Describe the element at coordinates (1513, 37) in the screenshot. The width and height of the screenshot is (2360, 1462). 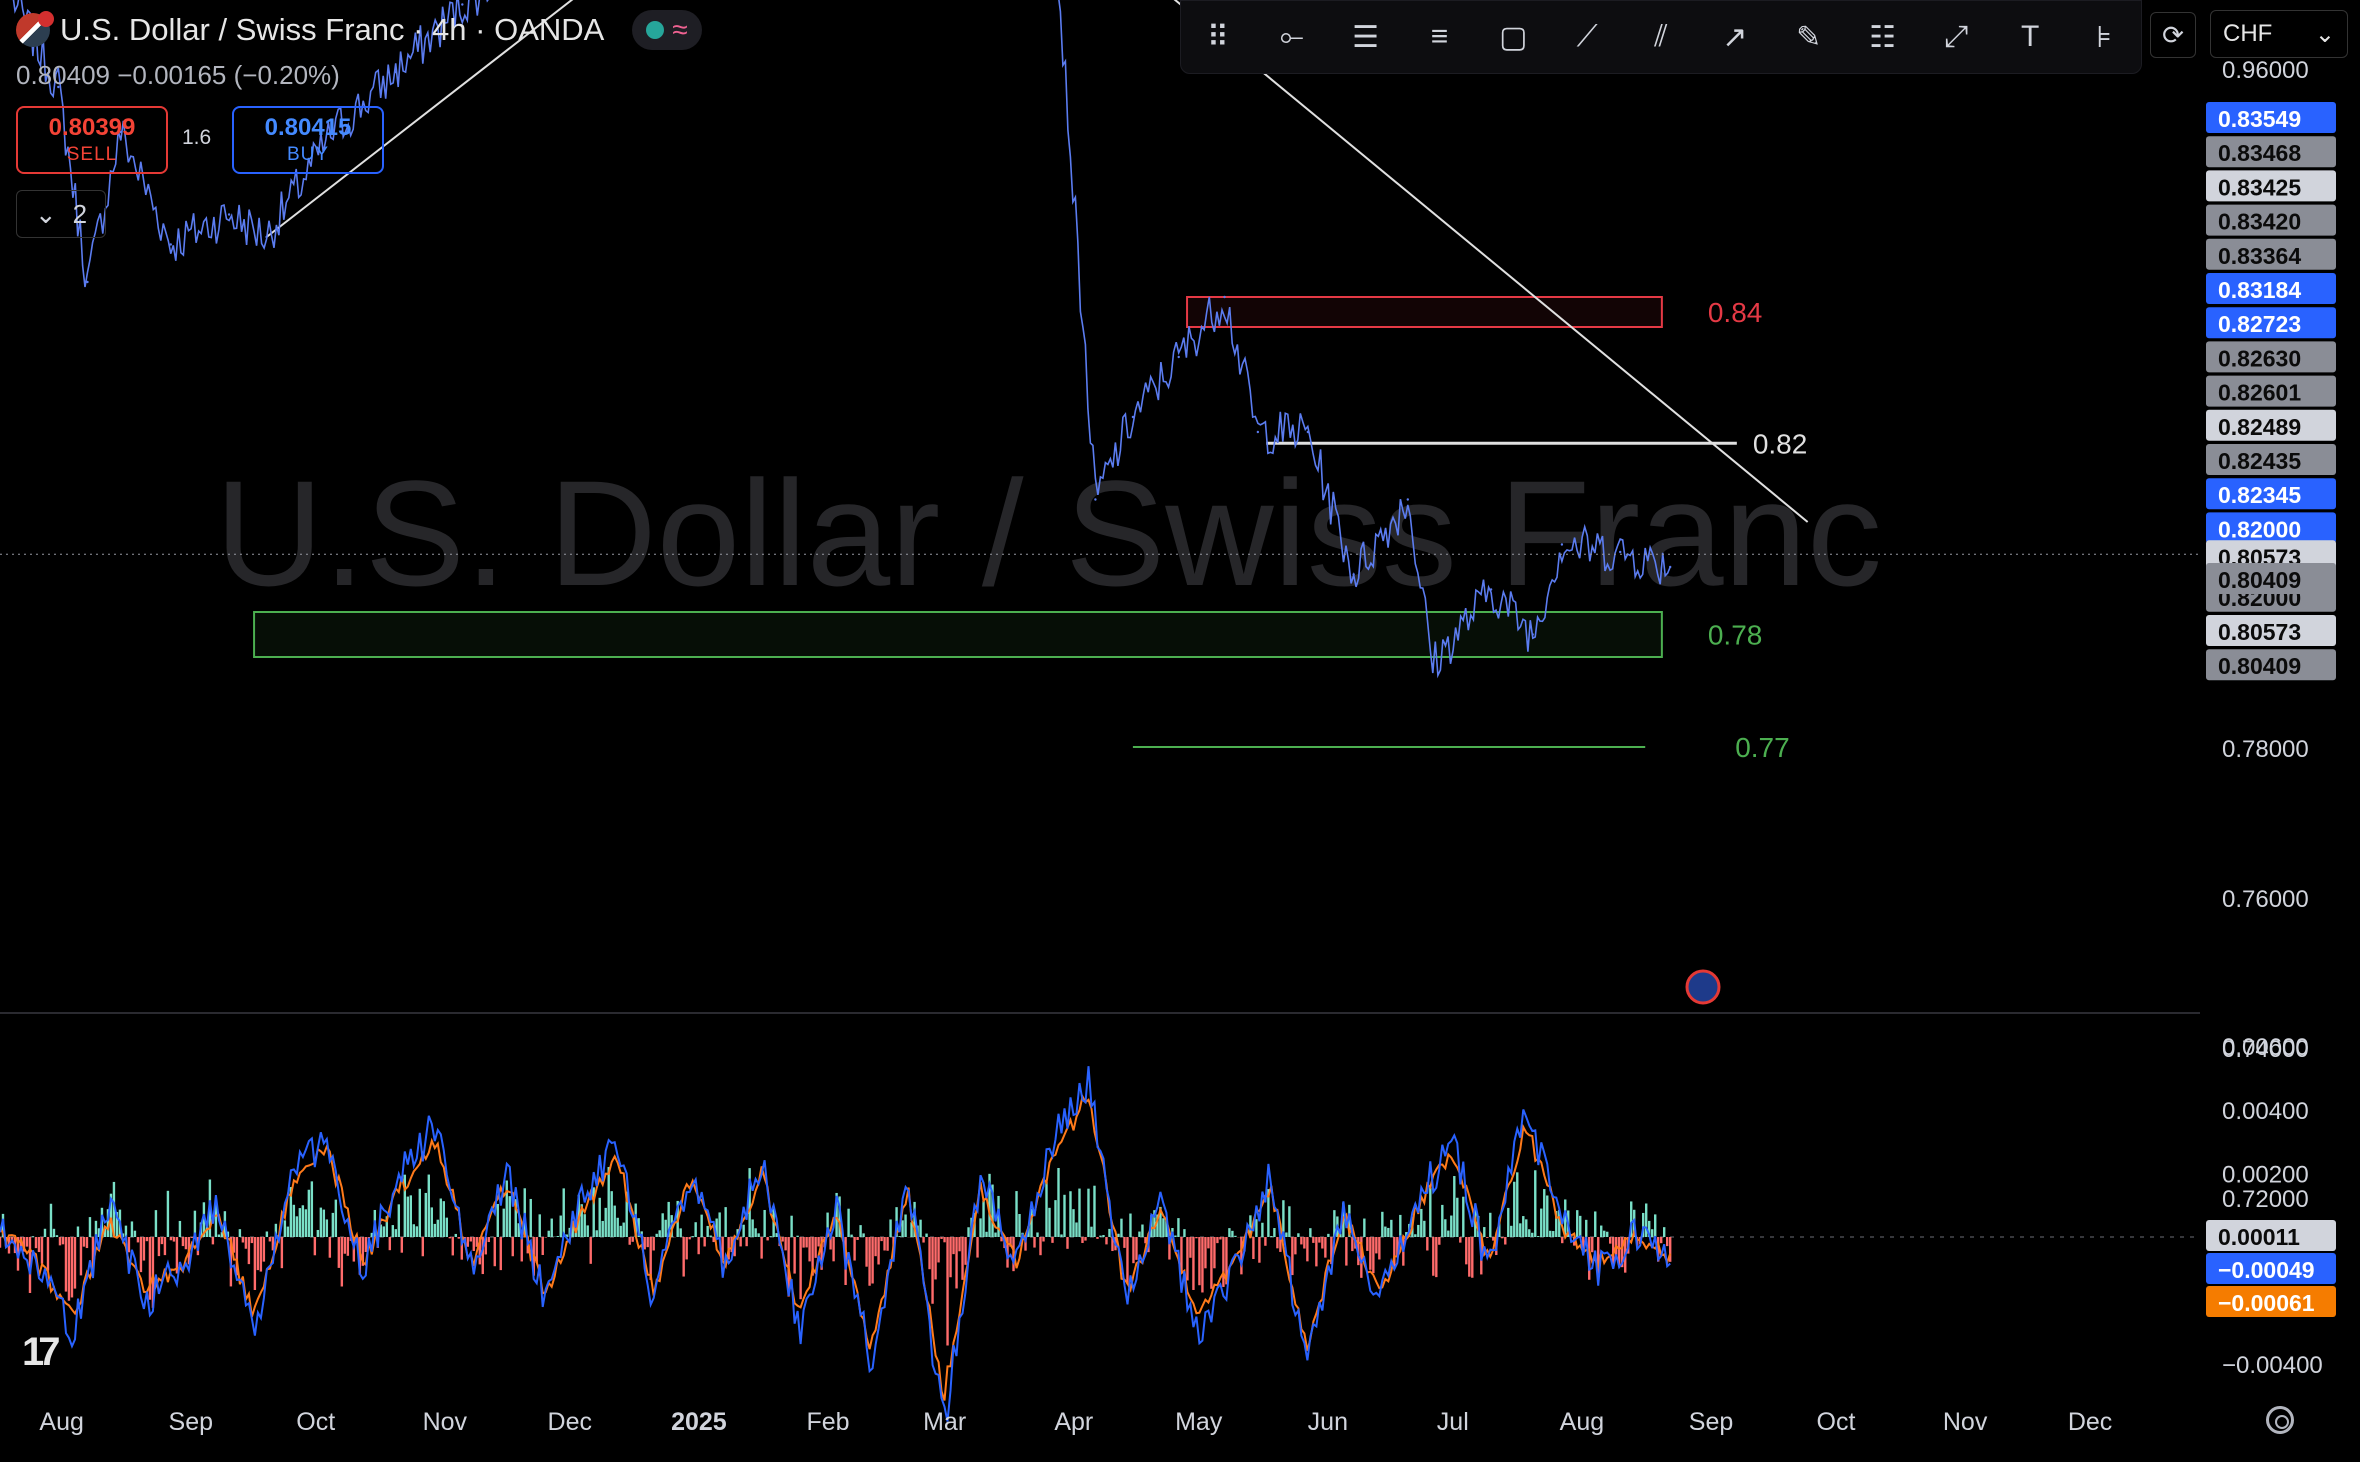
I see `rectangle-icon: ▢` at that location.